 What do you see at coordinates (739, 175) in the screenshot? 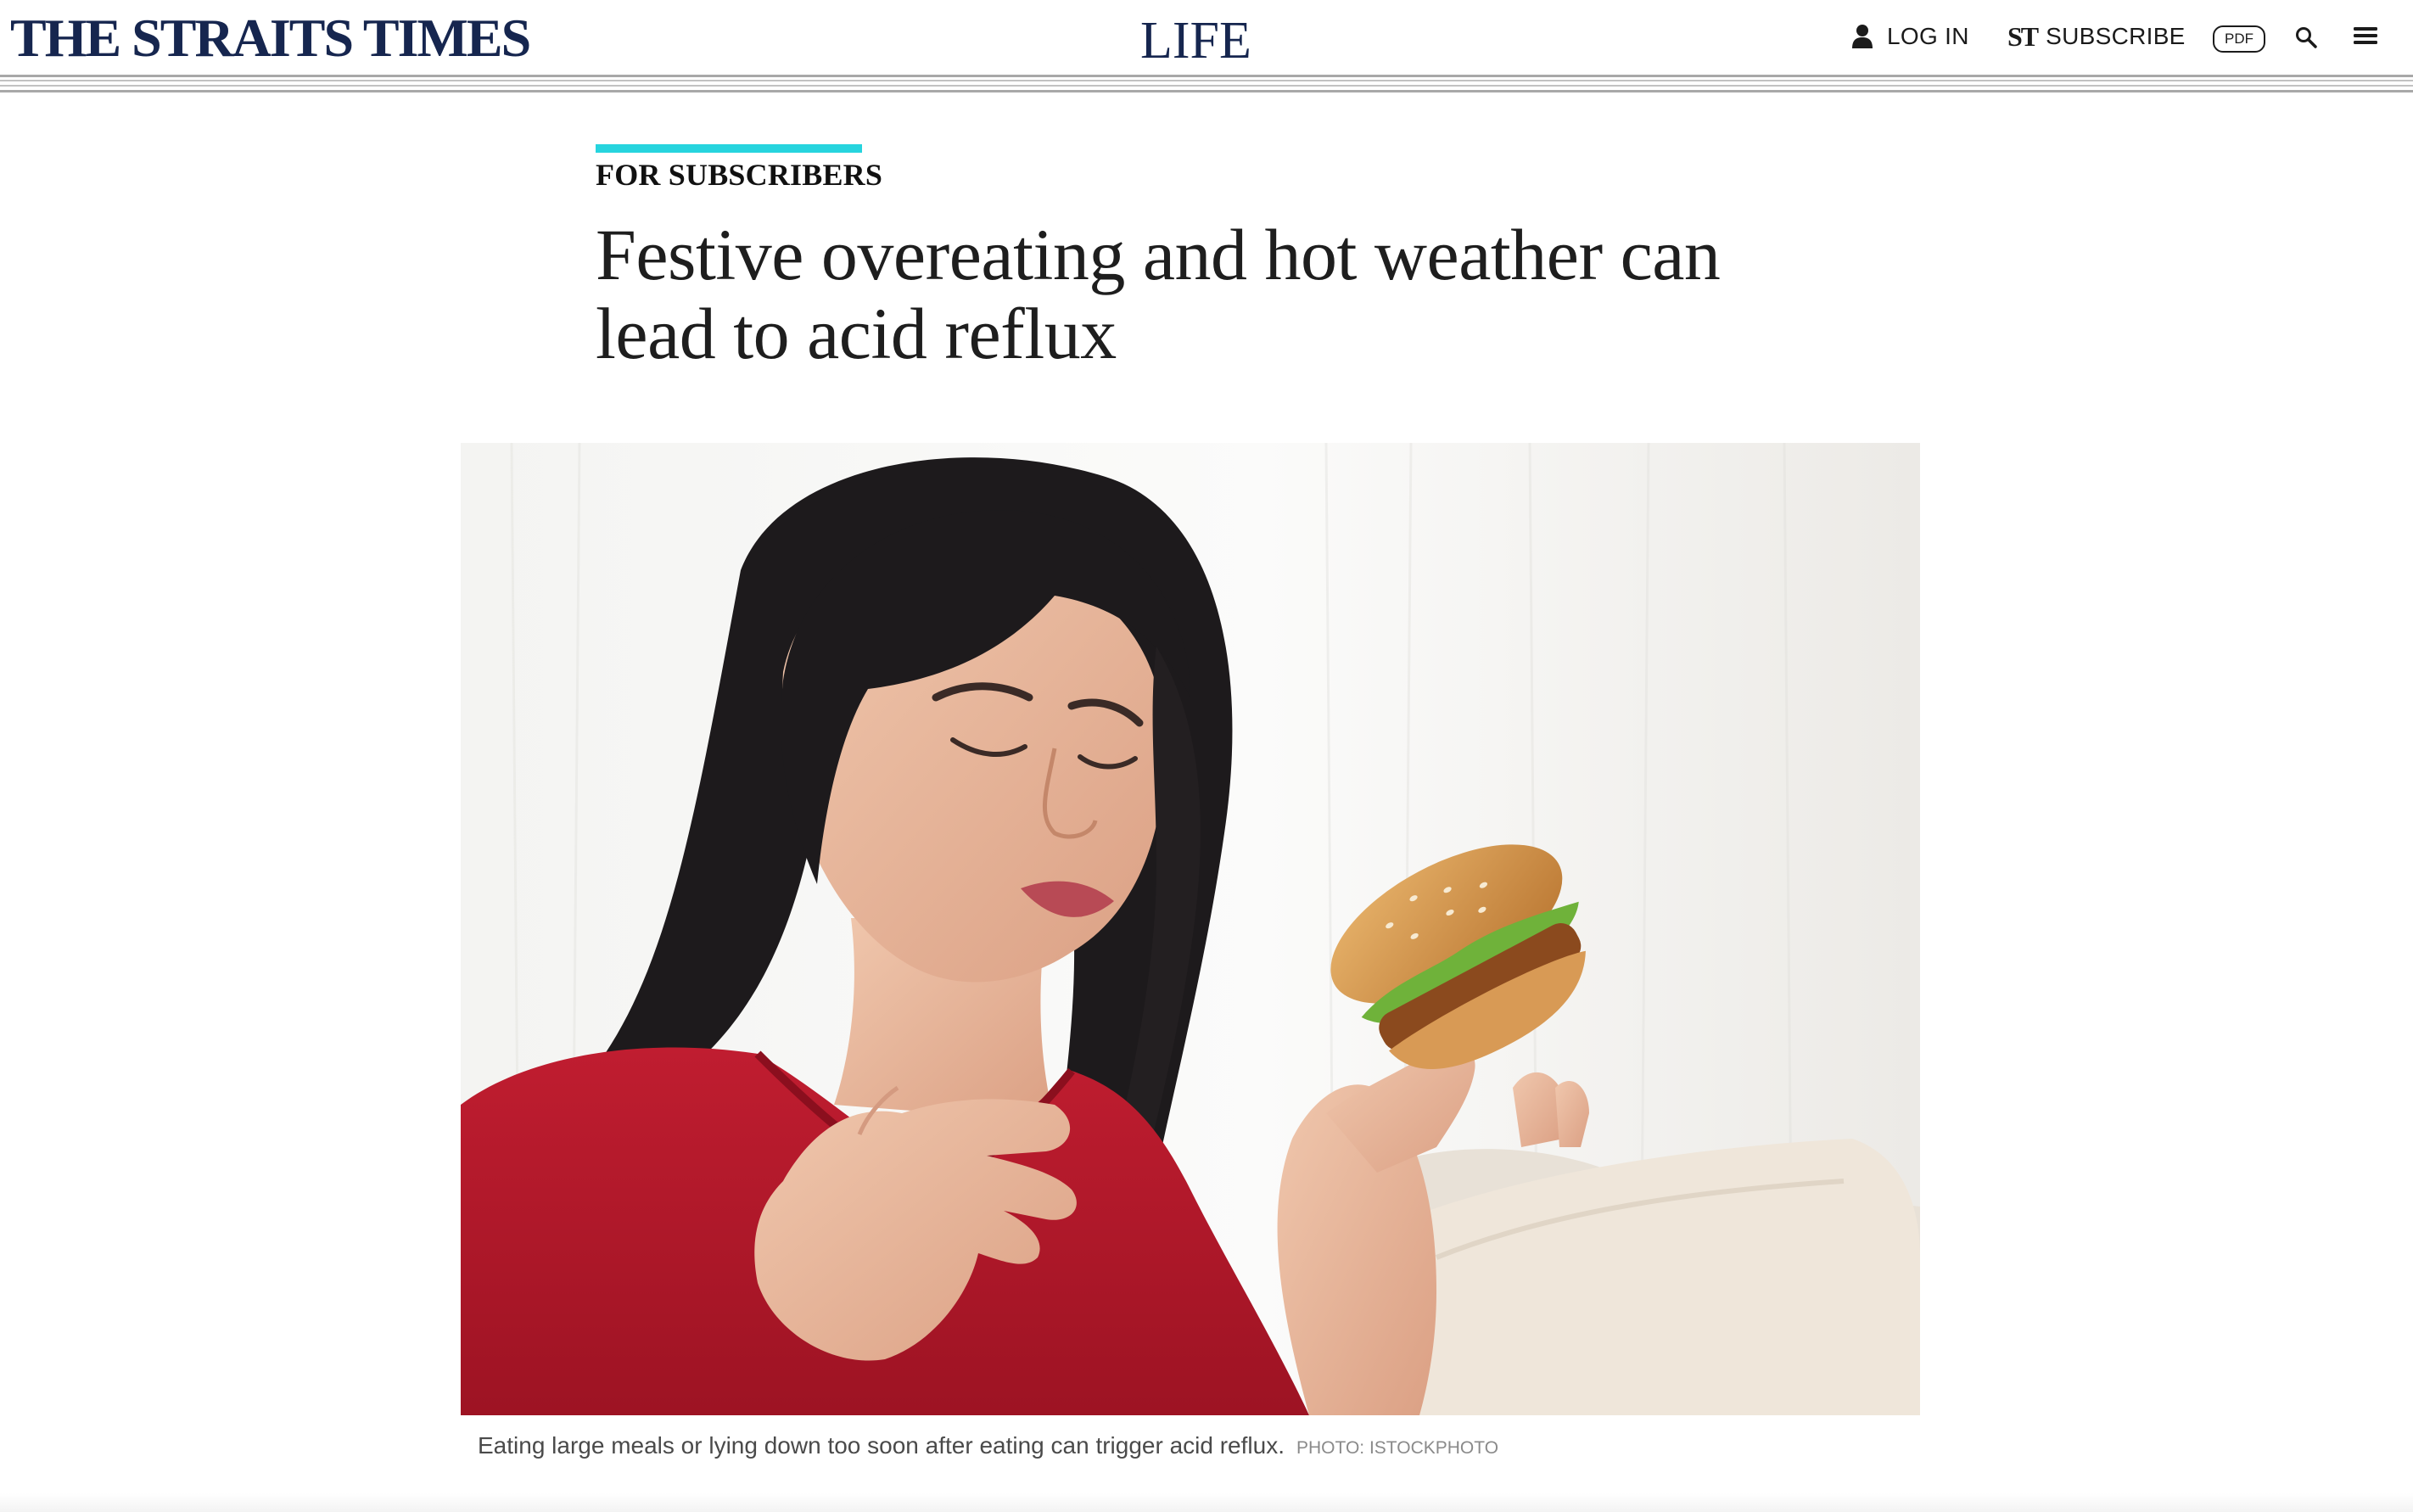
I see `subscriber-label: FOR SUBSCRIBERS` at bounding box center [739, 175].